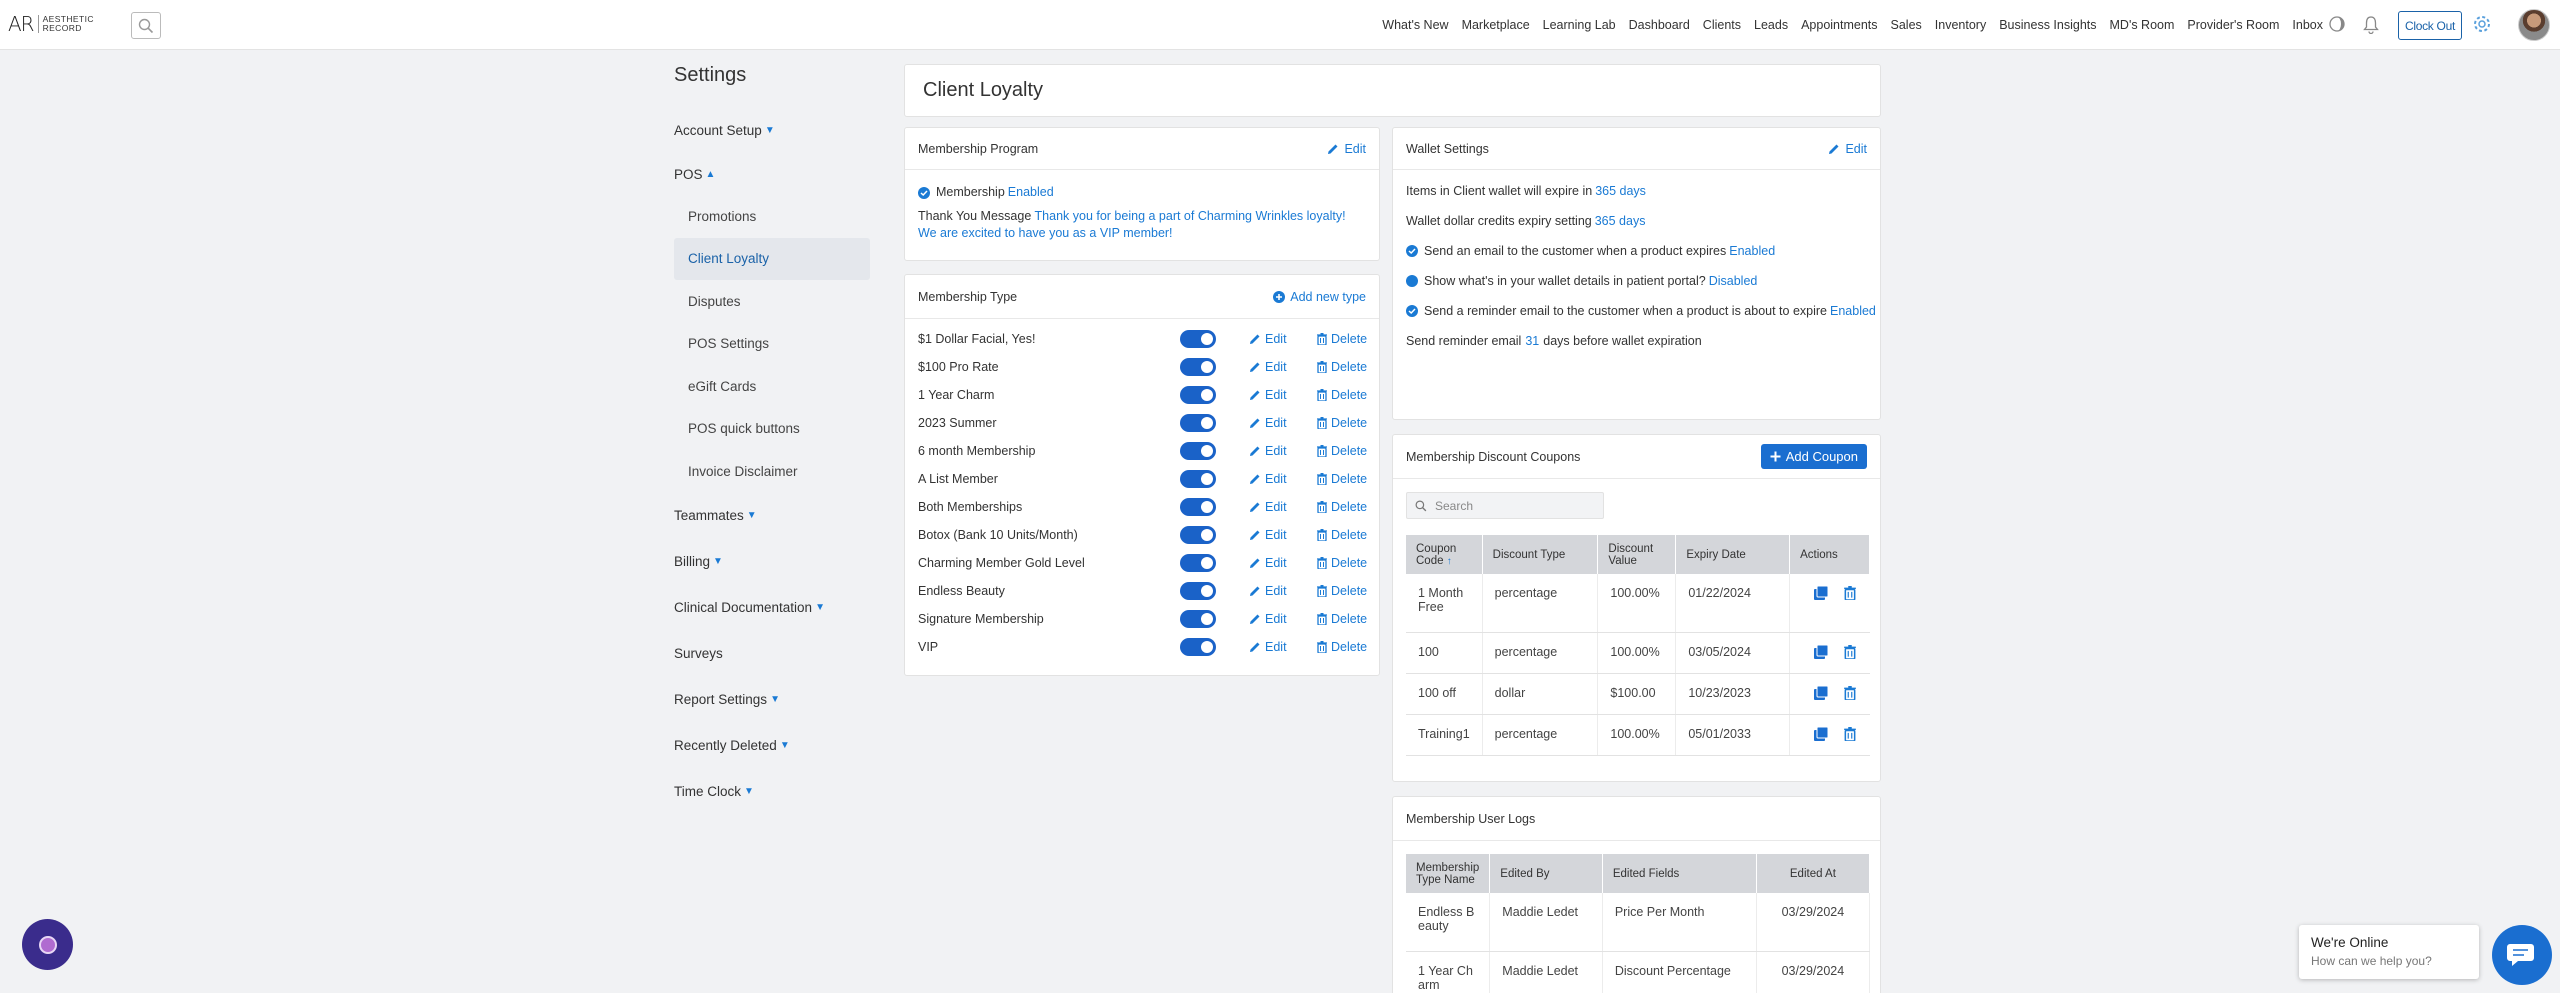 Image resolution: width=2560 pixels, height=993 pixels. Describe the element at coordinates (51, 24) in the screenshot. I see `logo: AR AESTHETIC RECORD` at that location.